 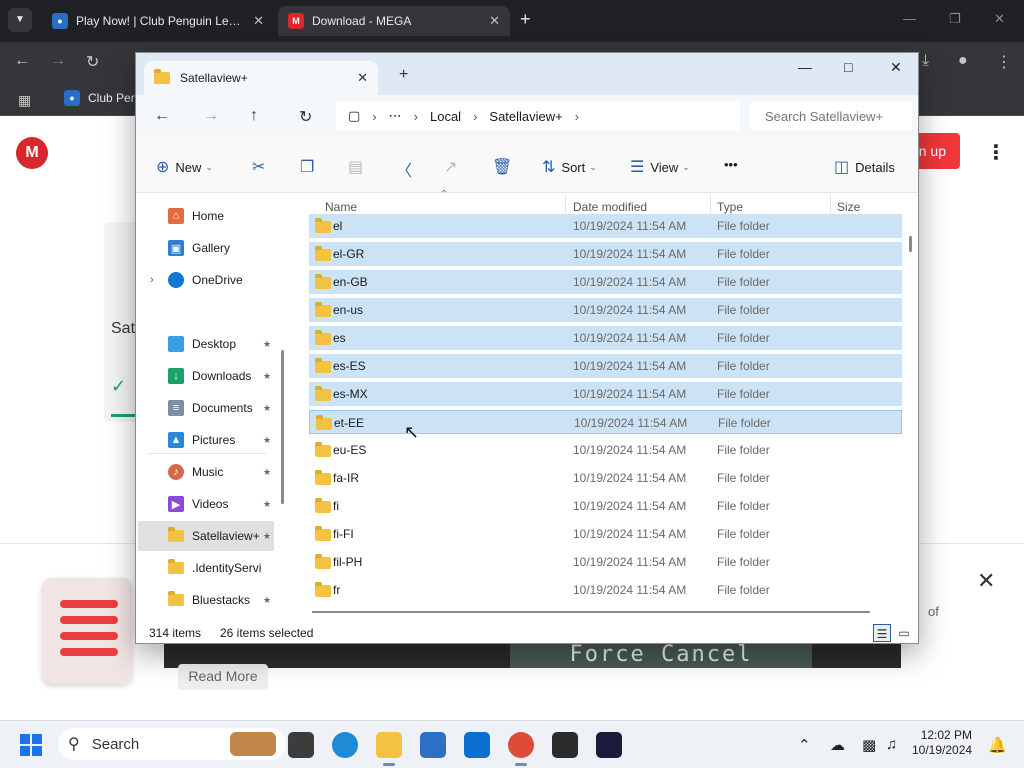 I want to click on read-more-button: Read More, so click(x=223, y=677).